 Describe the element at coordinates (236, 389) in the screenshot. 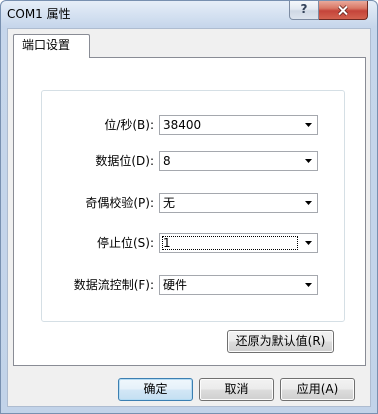

I see `cancel-button: 取消` at that location.